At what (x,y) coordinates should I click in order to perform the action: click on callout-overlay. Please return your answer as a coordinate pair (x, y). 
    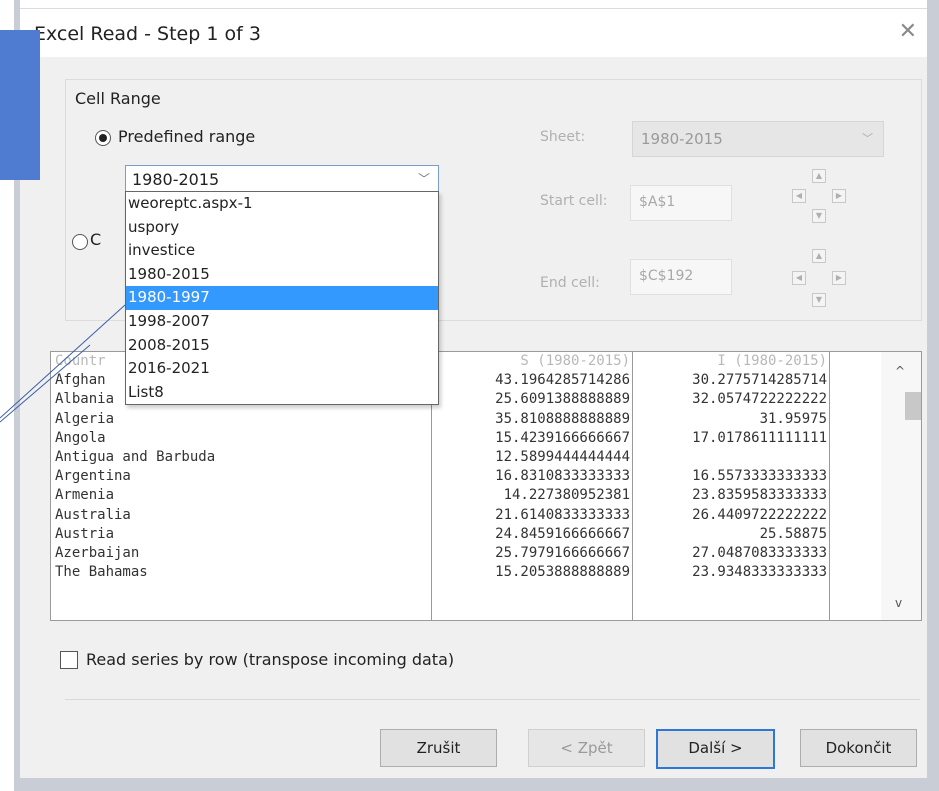
    Looking at the image, I should click on (63, 226).